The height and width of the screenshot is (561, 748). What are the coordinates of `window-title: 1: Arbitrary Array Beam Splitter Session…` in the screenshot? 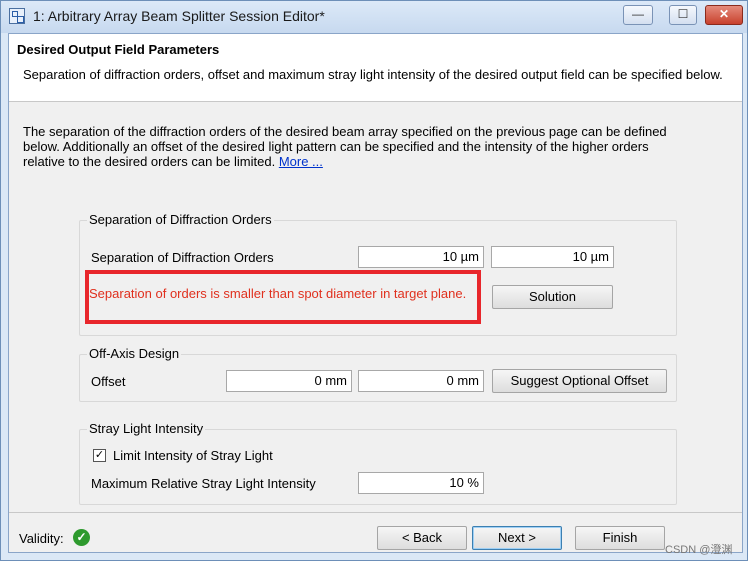 It's located at (179, 16).